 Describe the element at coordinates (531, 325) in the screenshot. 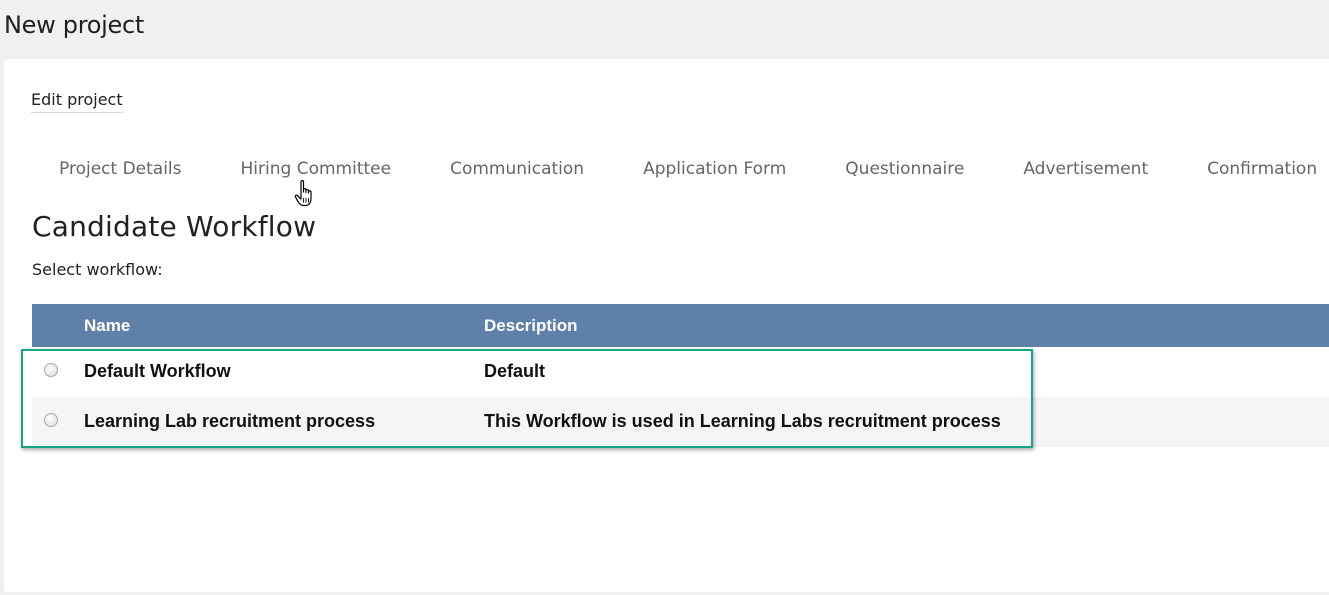

I see `column-header-description: Description` at that location.